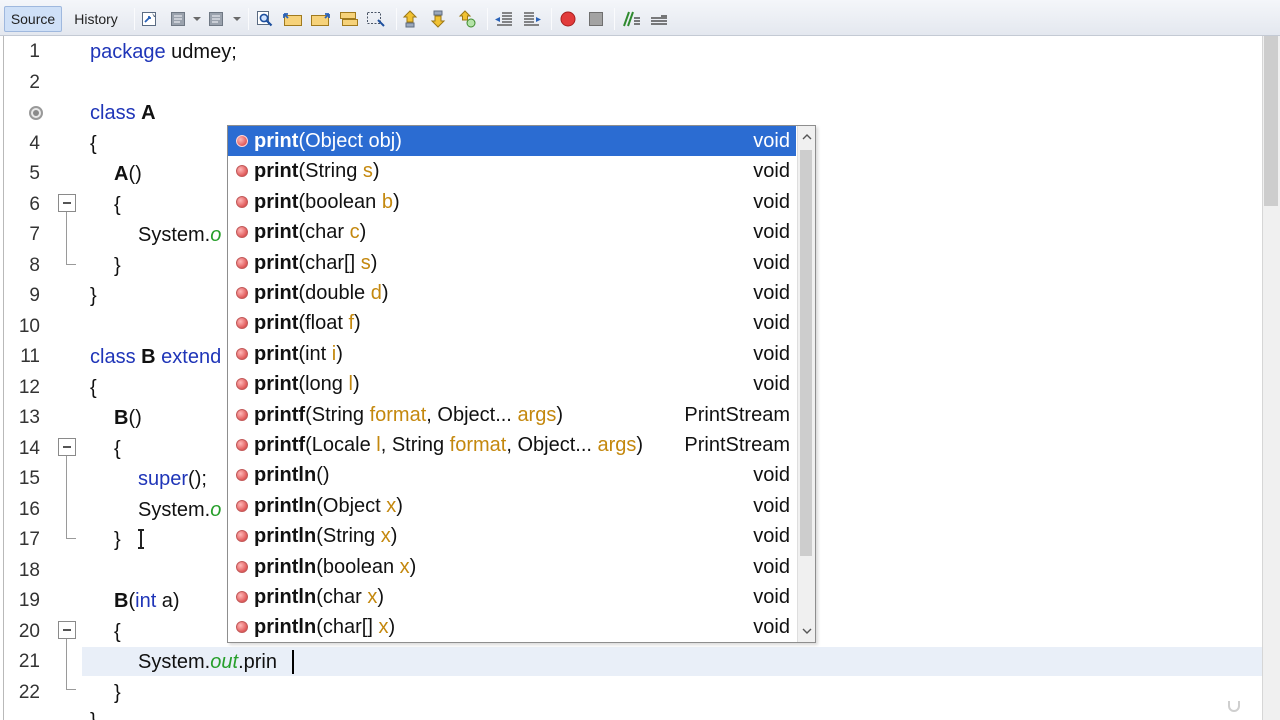 The image size is (1280, 720). Describe the element at coordinates (293, 19) in the screenshot. I see `find-previous-icon` at that location.